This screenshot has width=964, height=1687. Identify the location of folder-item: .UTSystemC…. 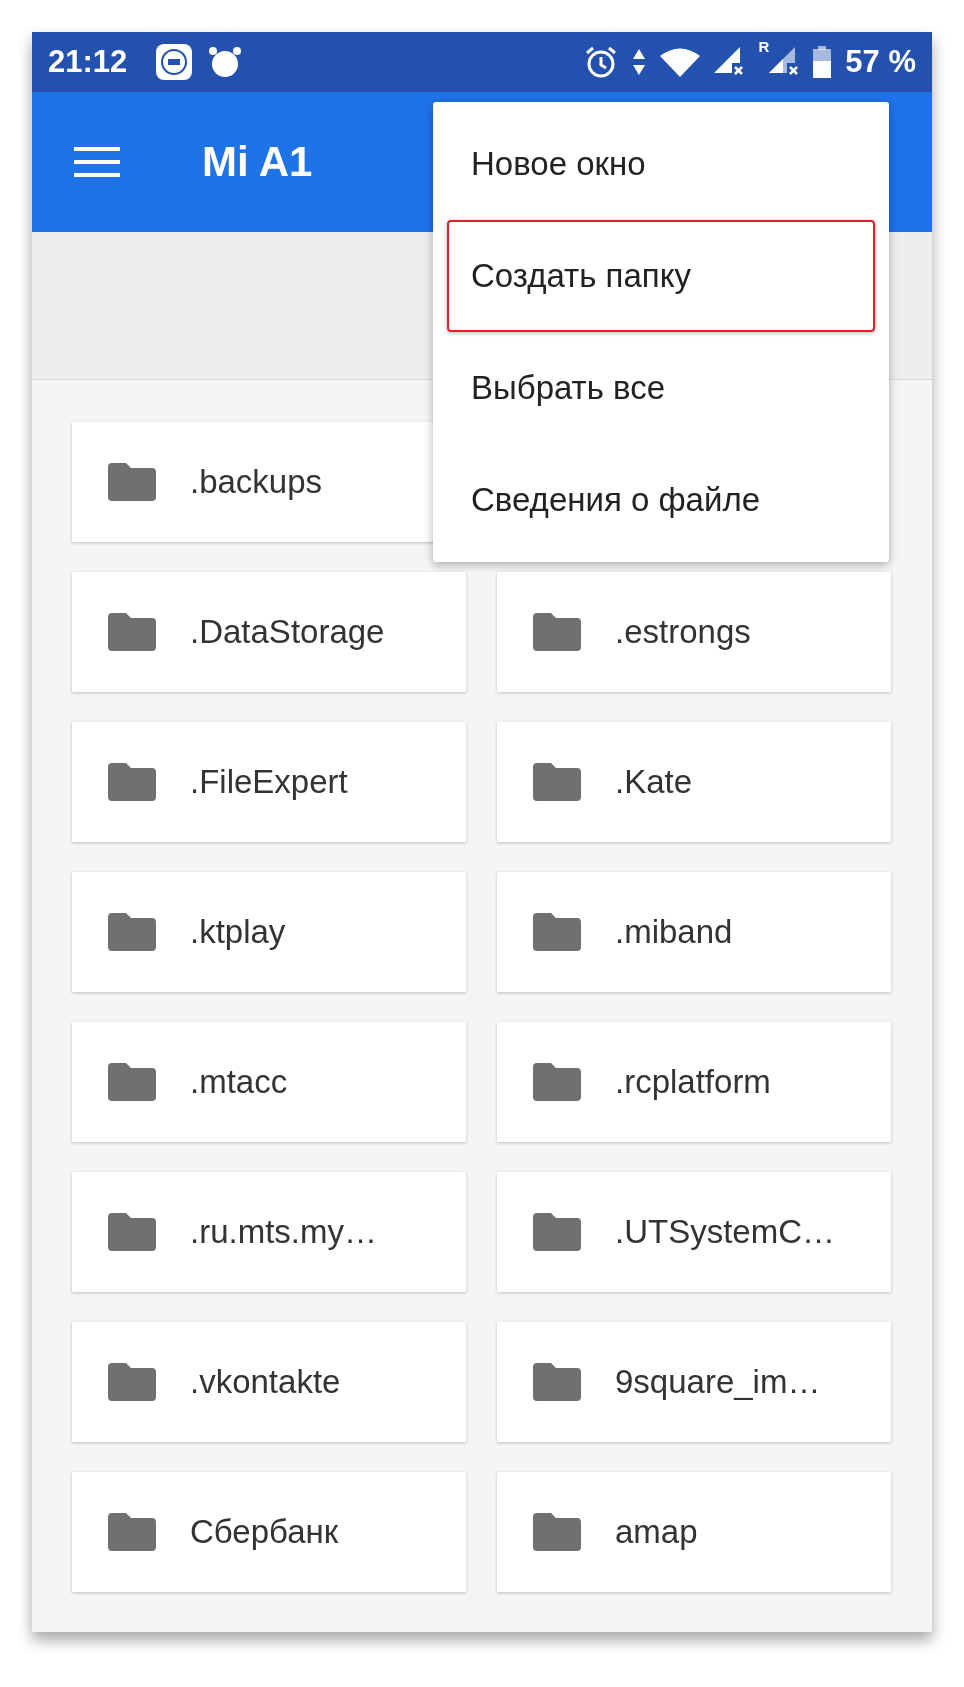
(694, 1232).